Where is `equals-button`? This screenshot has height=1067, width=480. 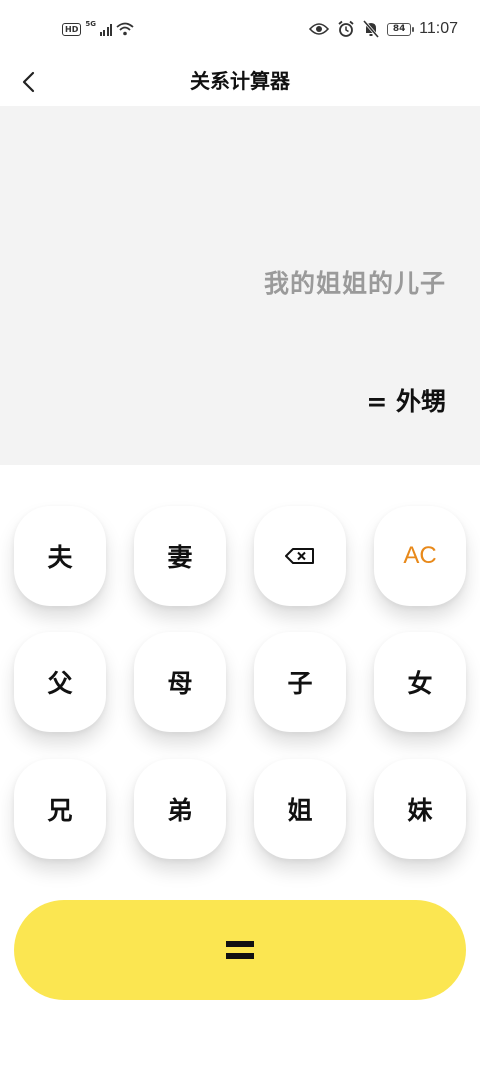
equals-button is located at coordinates (240, 950).